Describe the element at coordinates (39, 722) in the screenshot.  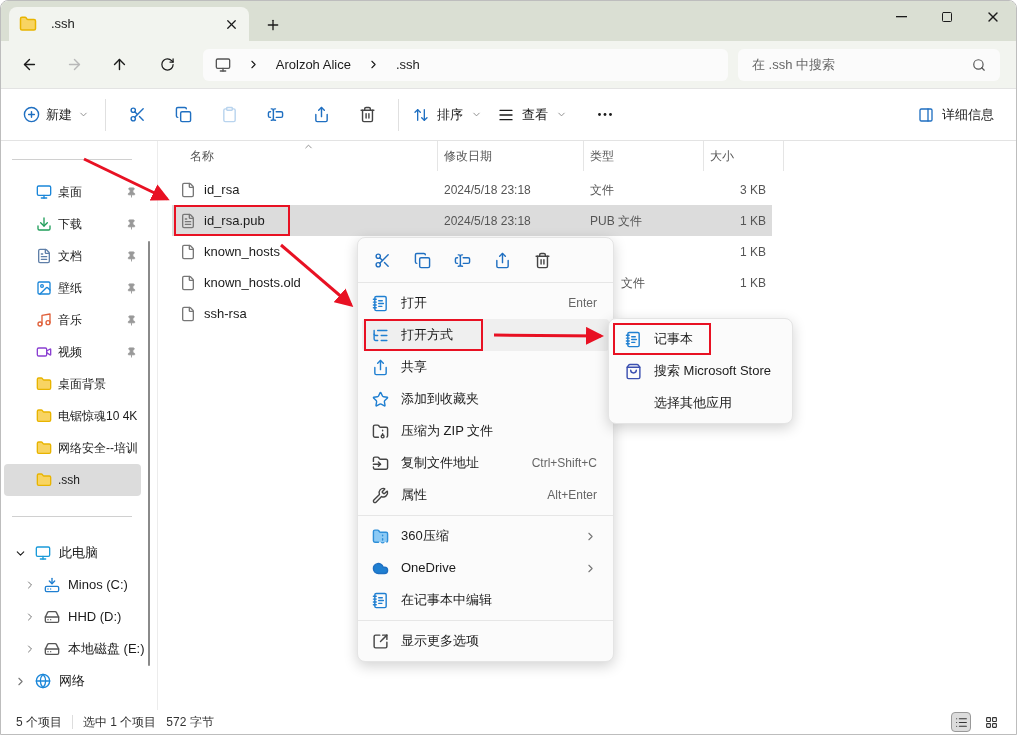
I see `item-count: 5 个项目` at that location.